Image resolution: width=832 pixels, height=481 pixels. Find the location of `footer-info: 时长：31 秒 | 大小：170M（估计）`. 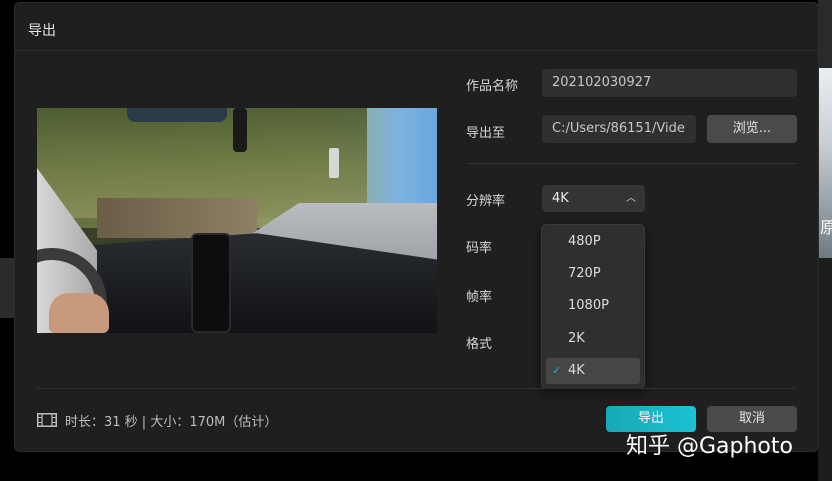

footer-info: 时长：31 秒 | 大小：170M（估计） is located at coordinates (157, 420).